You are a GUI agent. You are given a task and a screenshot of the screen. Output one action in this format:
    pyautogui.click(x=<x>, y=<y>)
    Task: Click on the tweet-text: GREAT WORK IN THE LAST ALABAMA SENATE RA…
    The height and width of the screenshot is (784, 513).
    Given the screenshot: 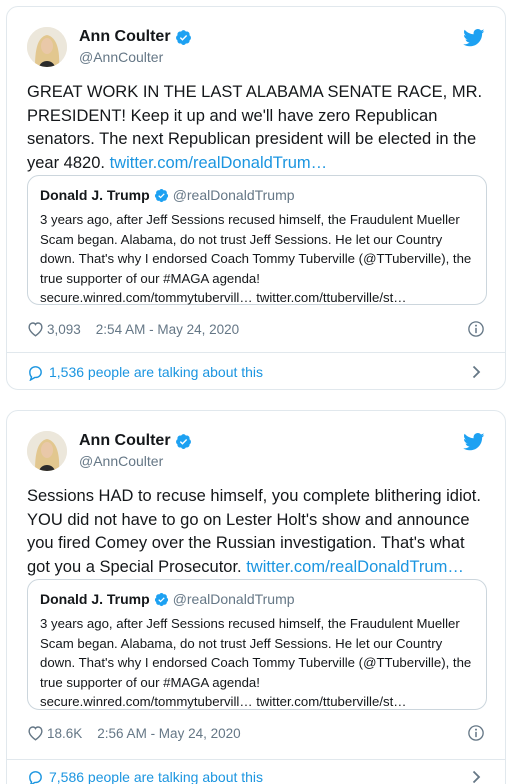 What is the action you would take?
    pyautogui.click(x=256, y=128)
    